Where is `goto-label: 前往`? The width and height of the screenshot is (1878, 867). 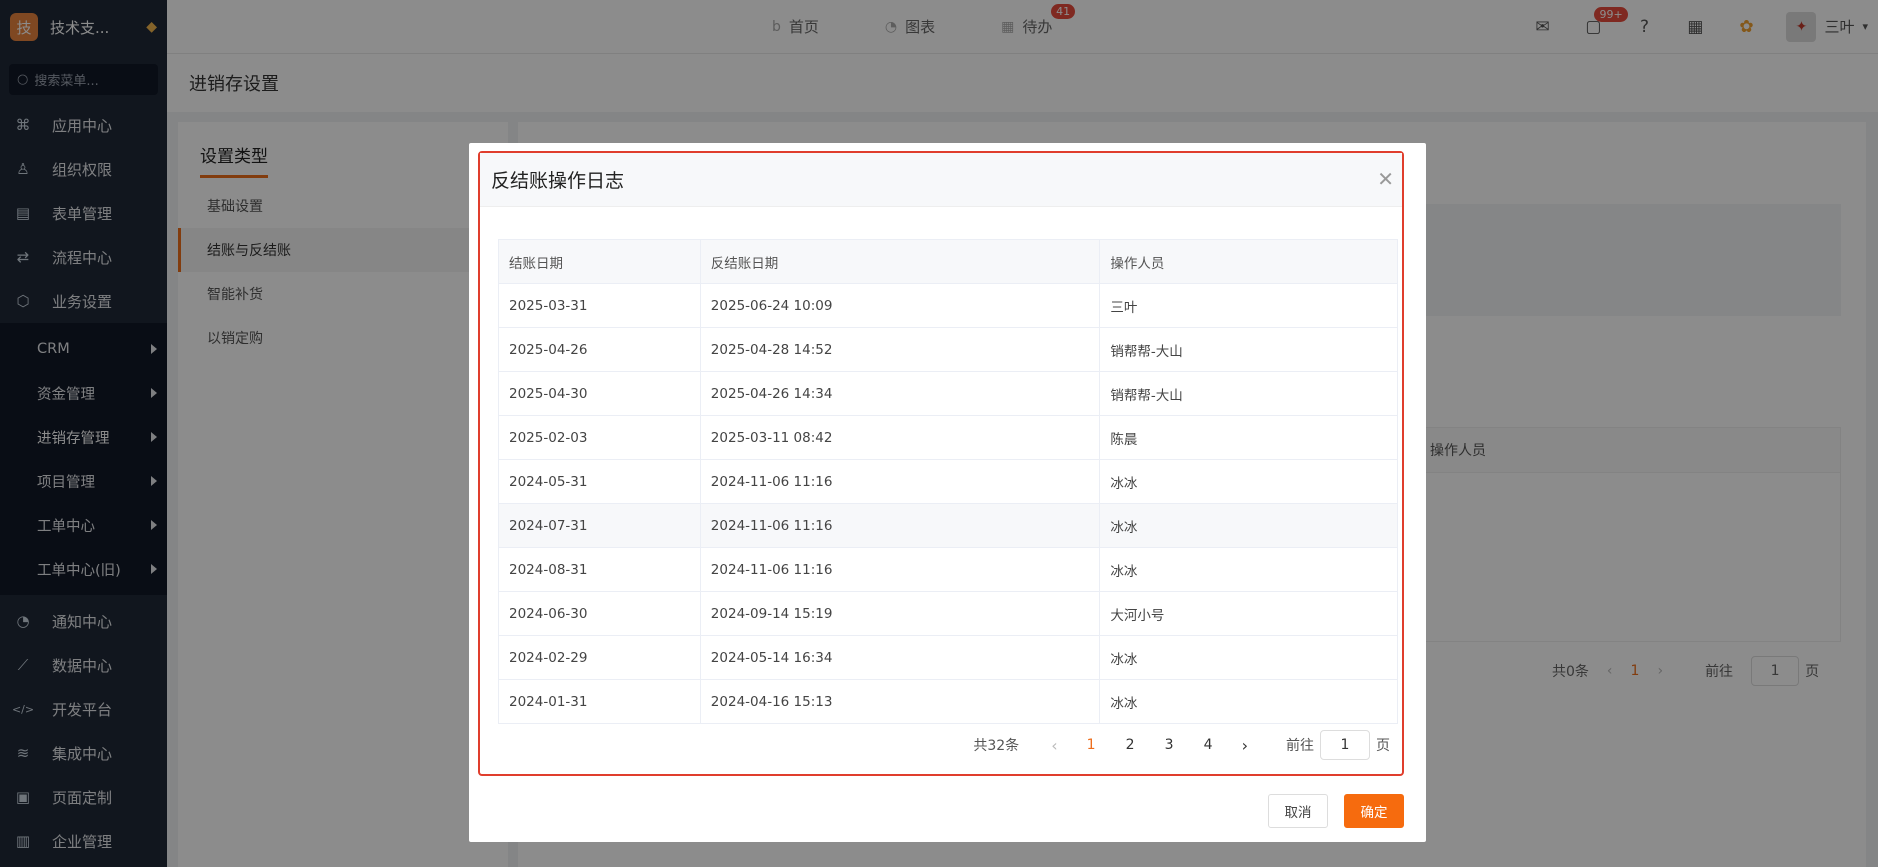 goto-label: 前往 is located at coordinates (1300, 746).